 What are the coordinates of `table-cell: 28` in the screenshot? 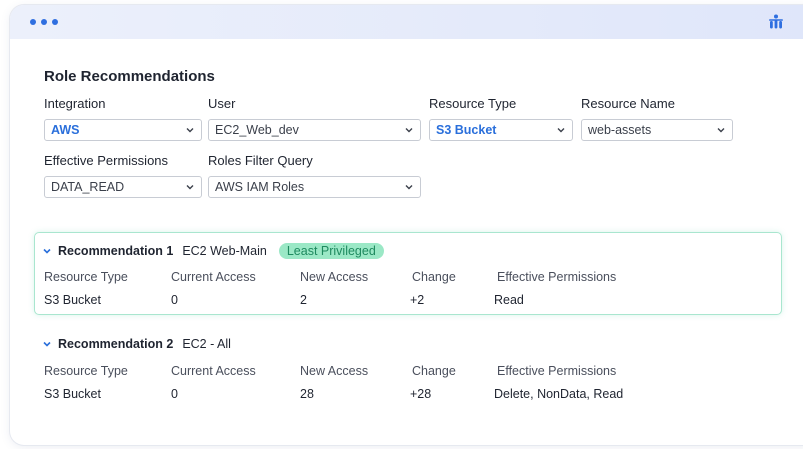 It's located at (307, 394).